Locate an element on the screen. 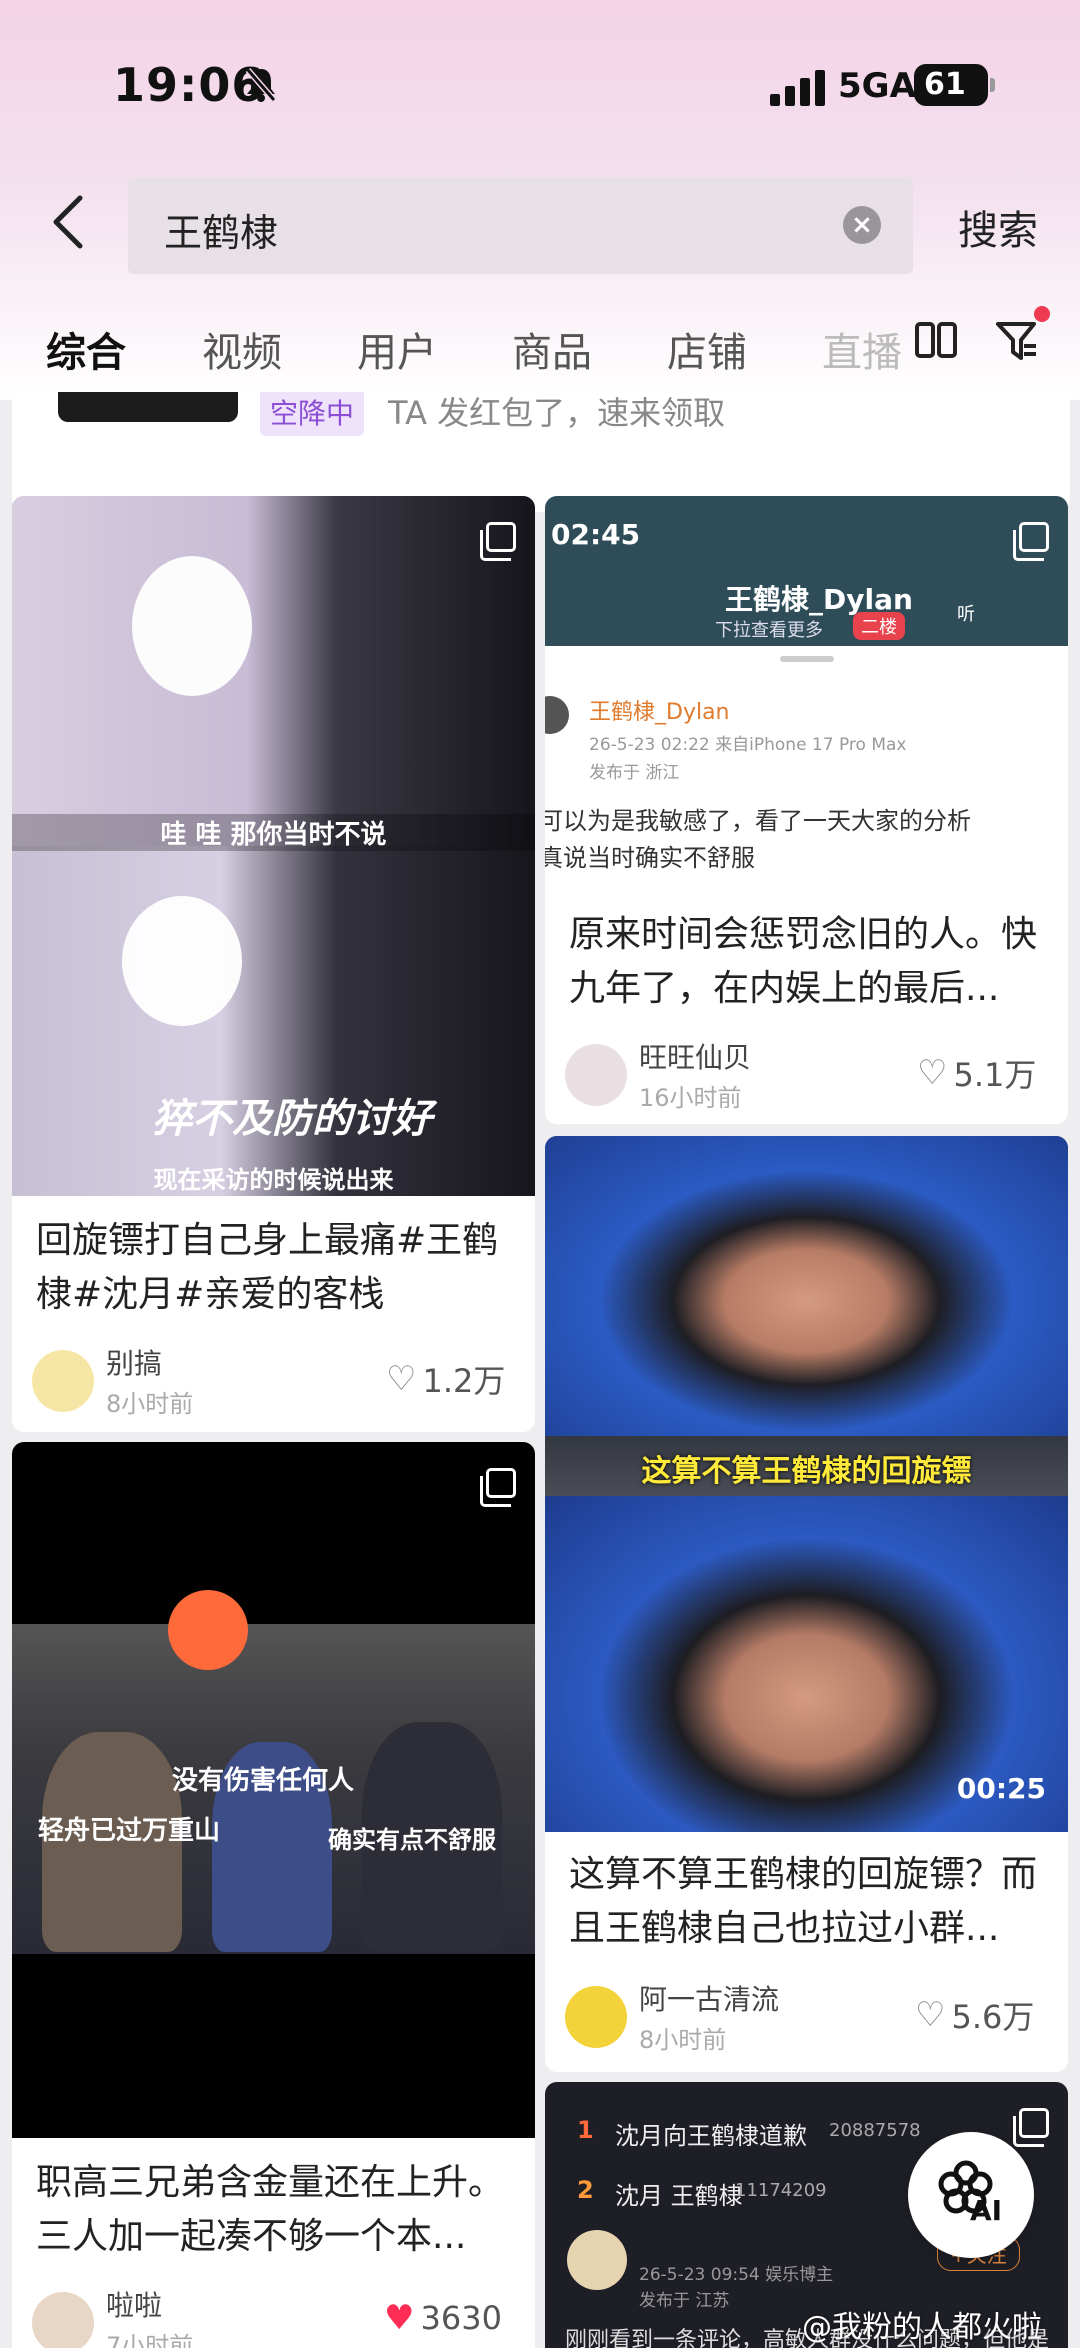  image-caption: 轻舟已过万重山 is located at coordinates (129, 1831).